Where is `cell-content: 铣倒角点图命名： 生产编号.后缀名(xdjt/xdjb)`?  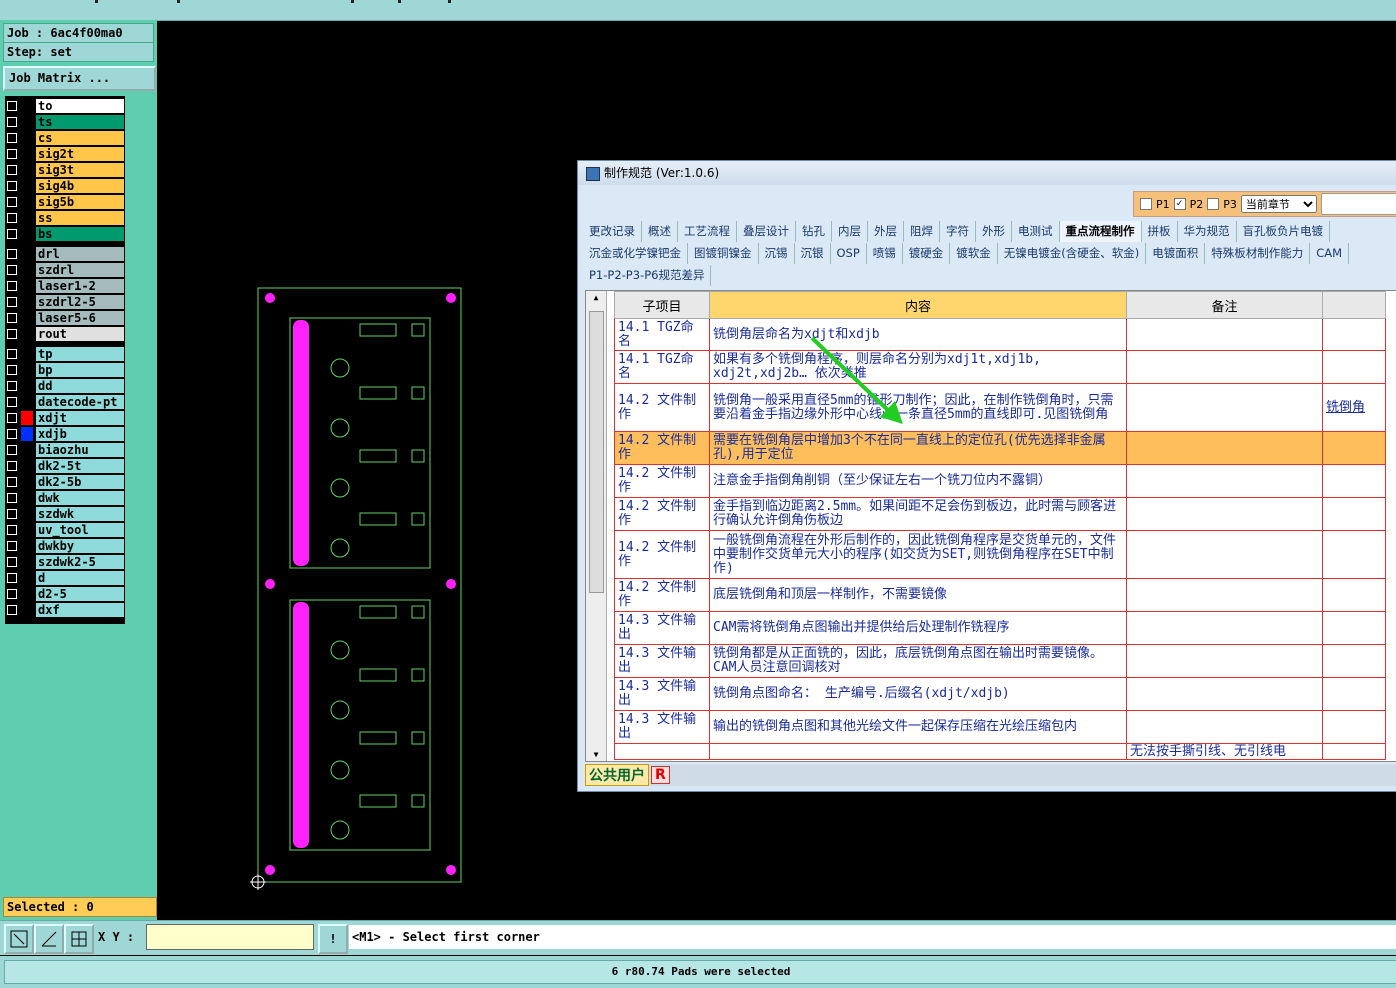 cell-content: 铣倒角点图命名： 生产编号.后缀名(xdjt/xdjb) is located at coordinates (918, 694).